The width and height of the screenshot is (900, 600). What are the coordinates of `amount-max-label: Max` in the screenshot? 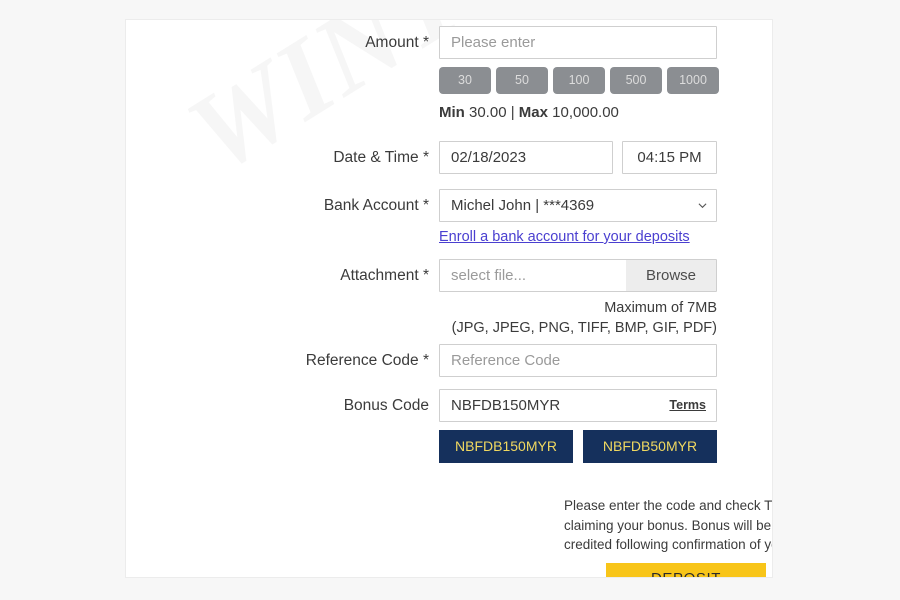 It's located at (533, 112).